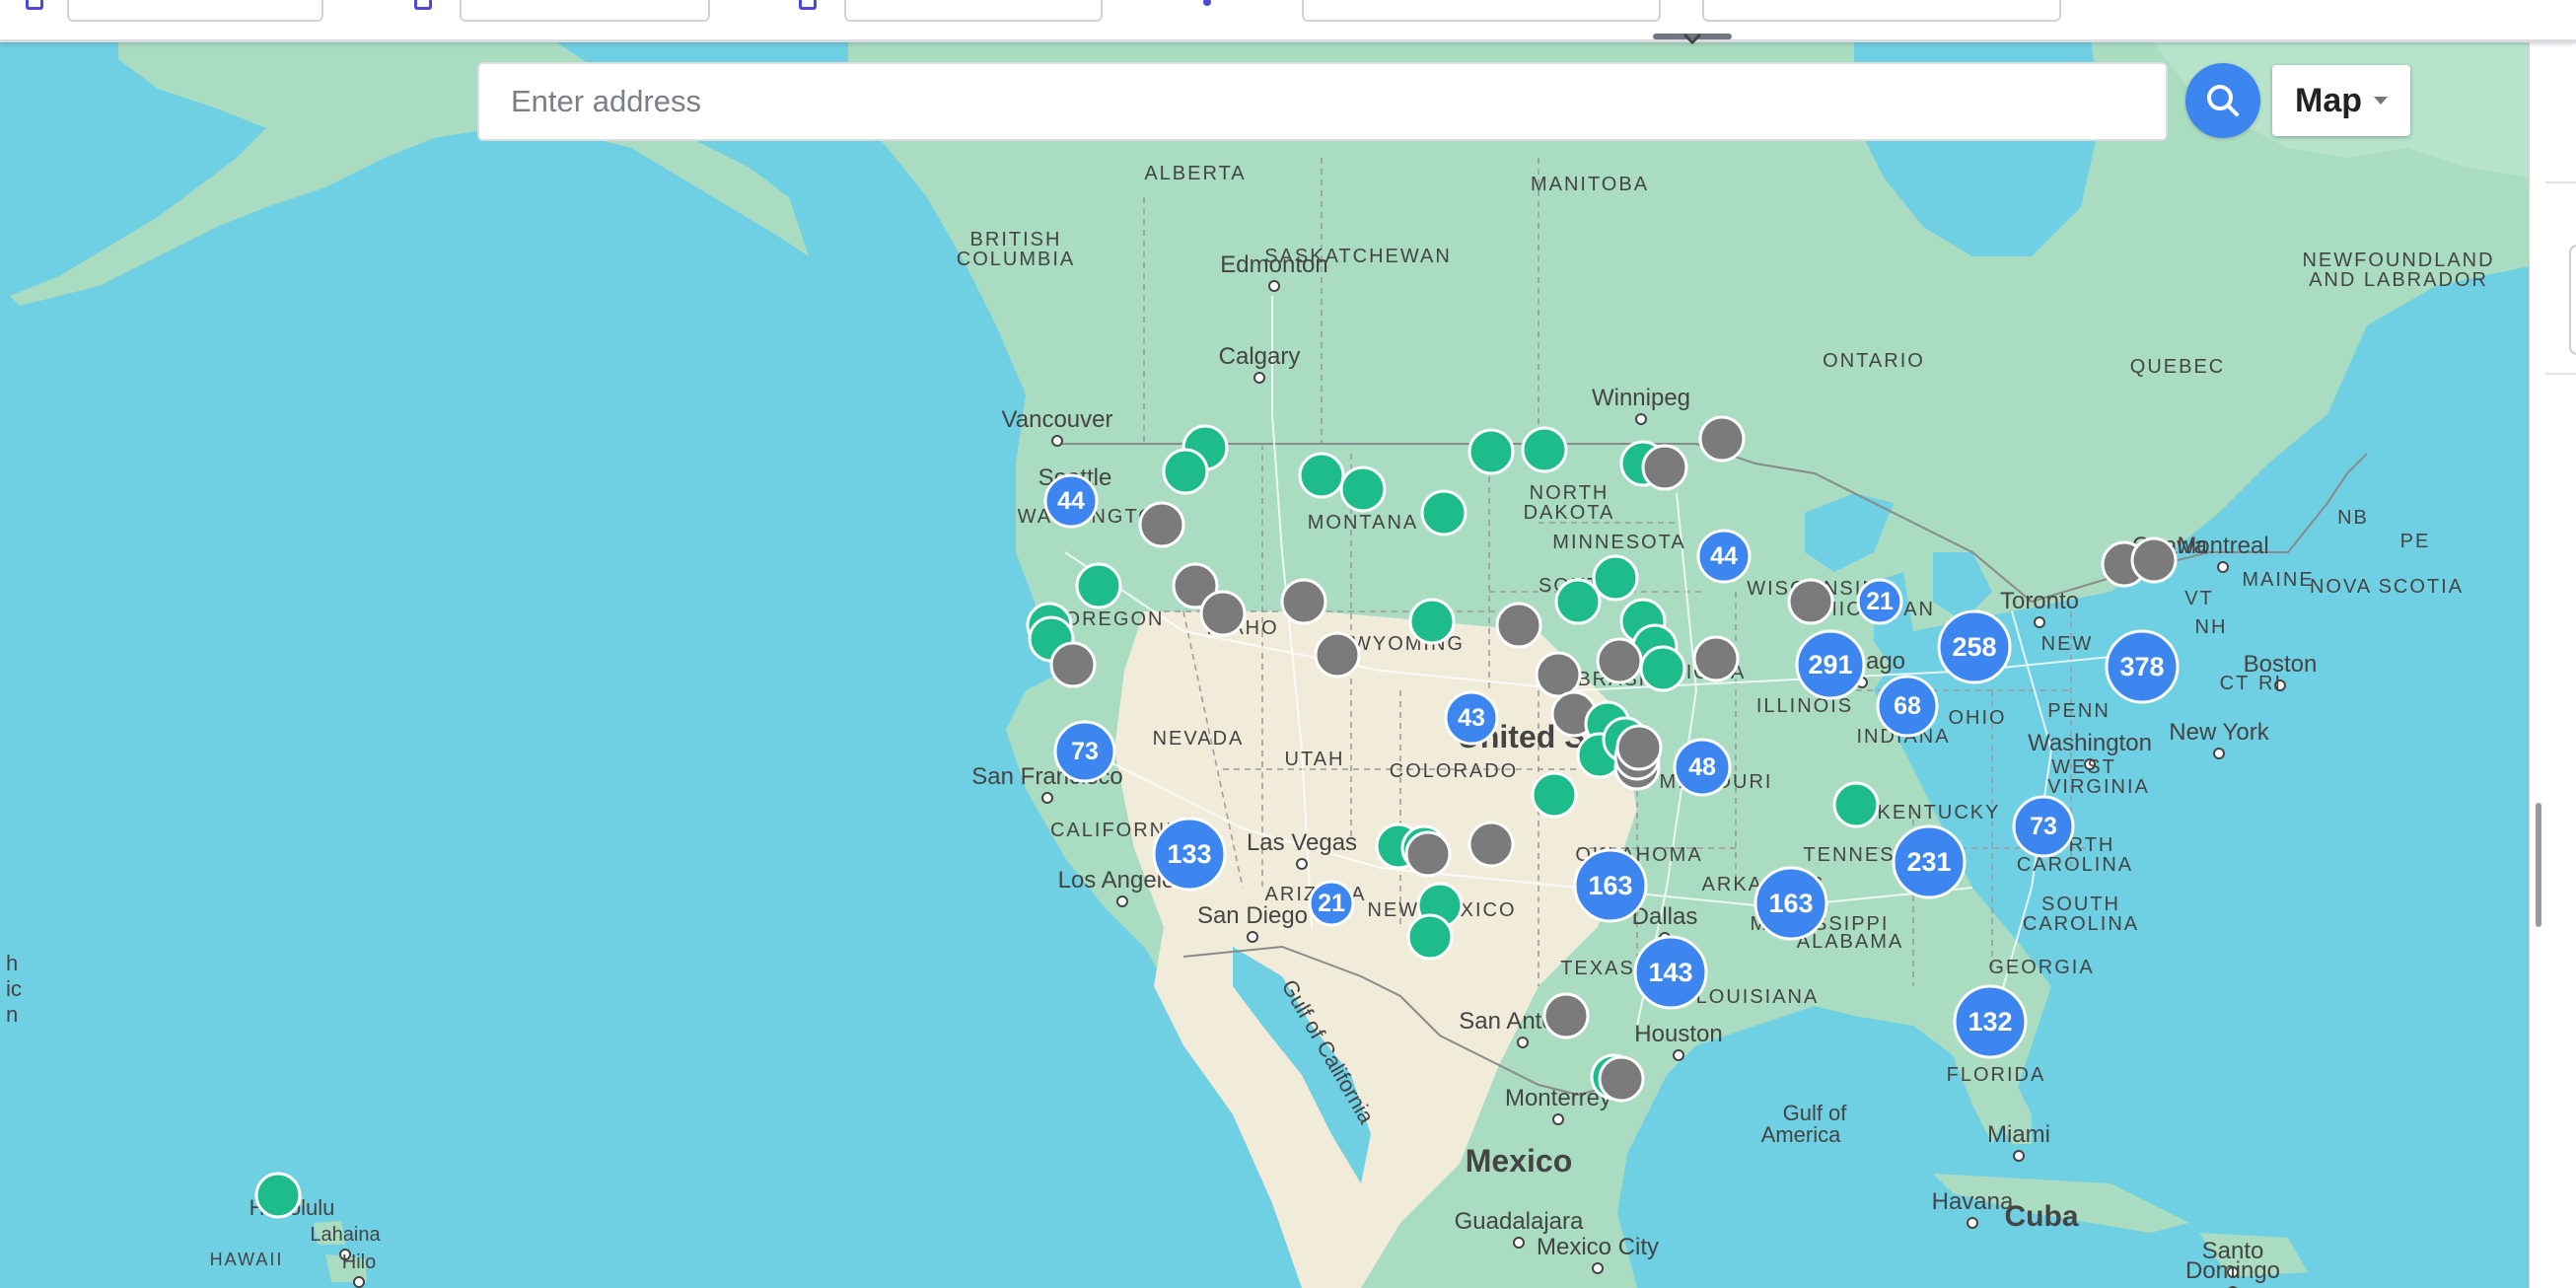 The image size is (2576, 1288). I want to click on cluster-count: 44, so click(1071, 501).